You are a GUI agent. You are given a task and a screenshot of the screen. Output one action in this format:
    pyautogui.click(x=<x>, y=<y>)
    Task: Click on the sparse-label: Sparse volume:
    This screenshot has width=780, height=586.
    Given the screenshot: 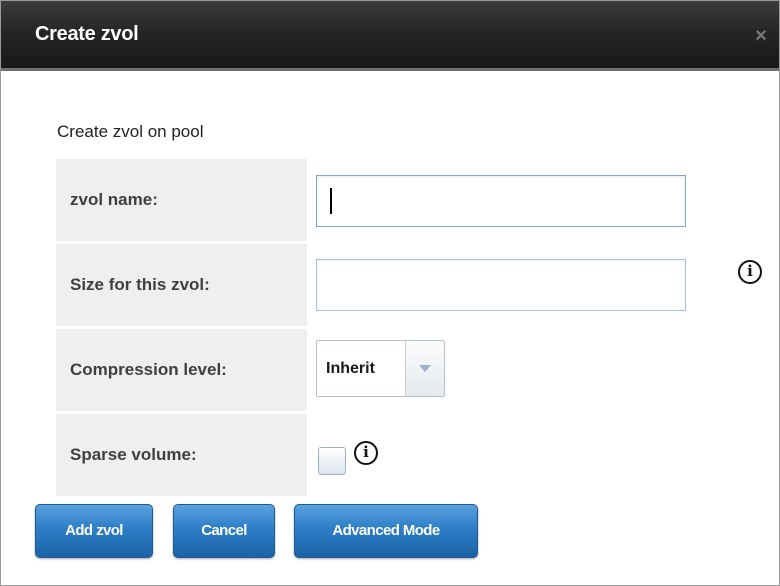 What is the action you would take?
    pyautogui.click(x=133, y=454)
    